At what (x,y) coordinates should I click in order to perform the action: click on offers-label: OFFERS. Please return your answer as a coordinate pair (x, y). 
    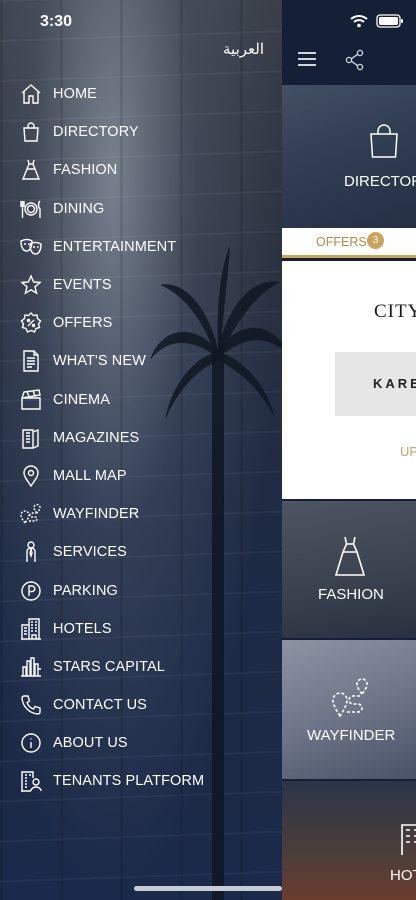
    Looking at the image, I should click on (341, 242).